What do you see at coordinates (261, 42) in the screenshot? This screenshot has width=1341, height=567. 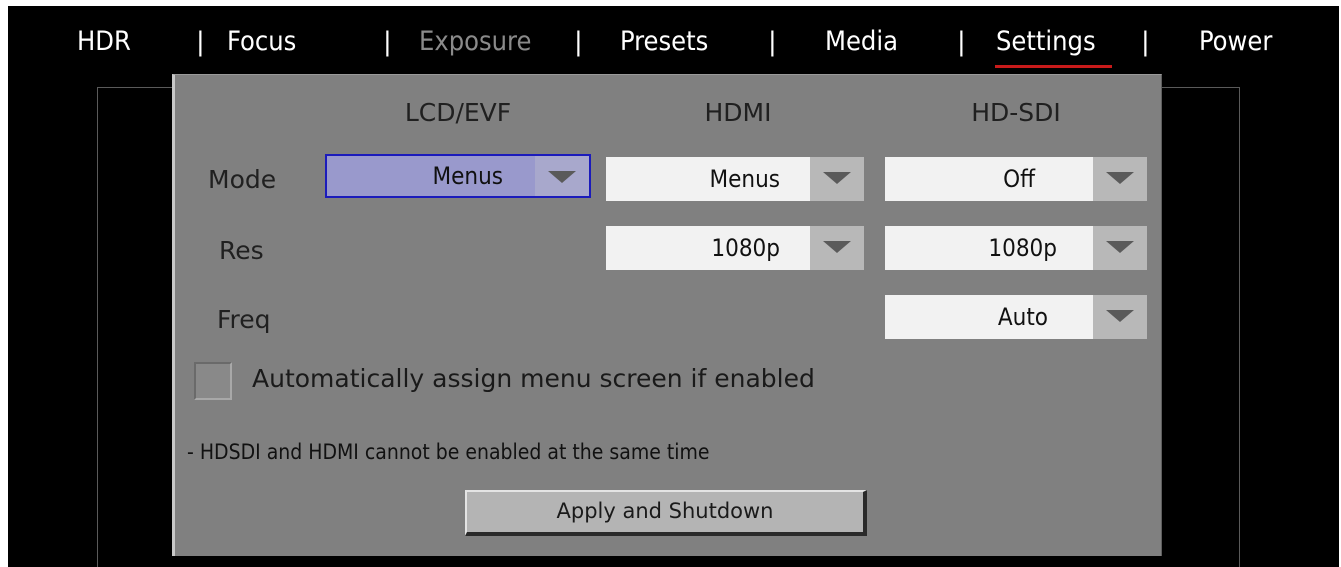 I see `nav-tab-focus: Focus` at bounding box center [261, 42].